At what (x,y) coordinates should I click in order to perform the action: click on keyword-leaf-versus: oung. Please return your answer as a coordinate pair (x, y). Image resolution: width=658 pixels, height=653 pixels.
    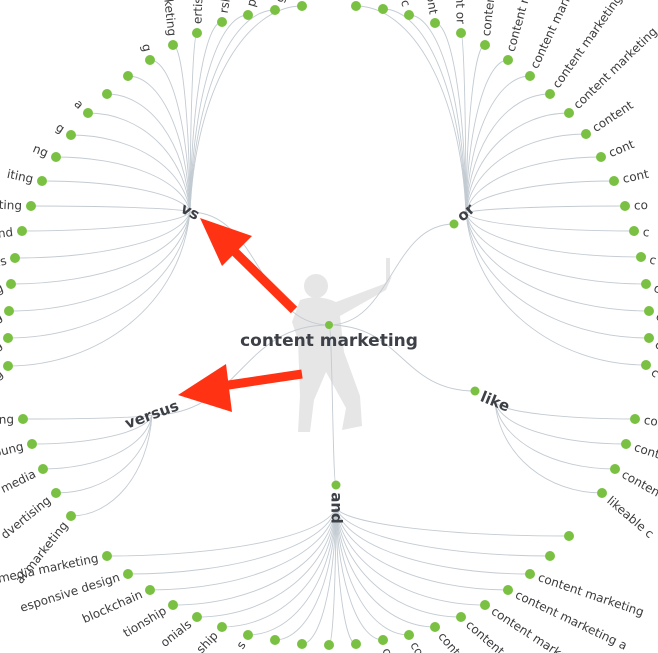
    Looking at the image, I should click on (18, 449).